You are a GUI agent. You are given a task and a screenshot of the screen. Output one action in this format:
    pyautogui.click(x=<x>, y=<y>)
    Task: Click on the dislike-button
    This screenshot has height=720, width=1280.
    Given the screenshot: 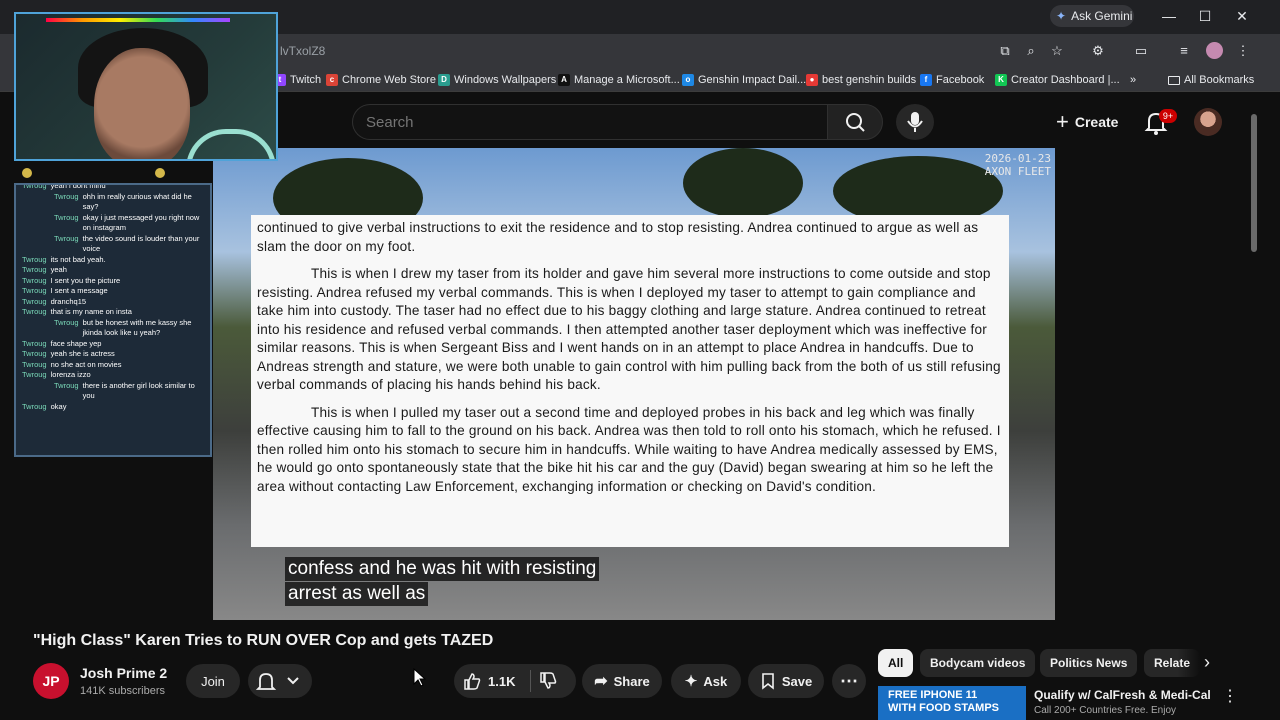 What is the action you would take?
    pyautogui.click(x=548, y=683)
    